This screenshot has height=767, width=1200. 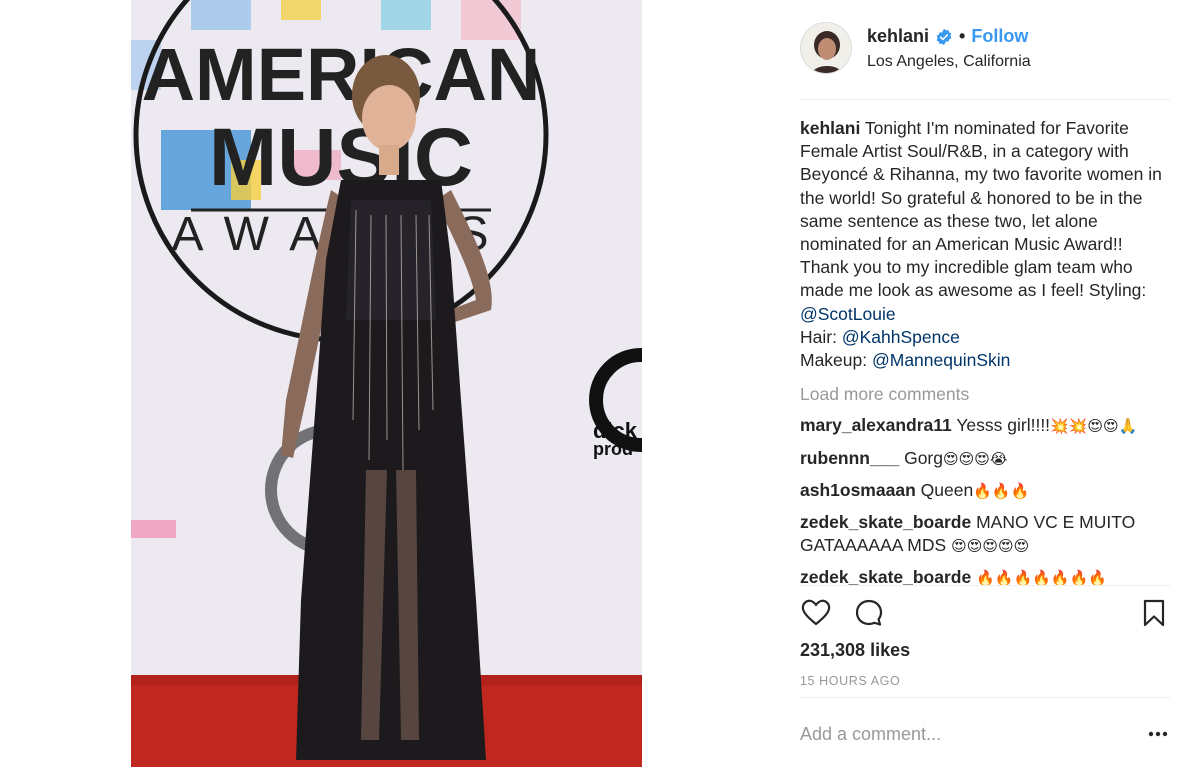 I want to click on comment-icon, so click(x=869, y=613).